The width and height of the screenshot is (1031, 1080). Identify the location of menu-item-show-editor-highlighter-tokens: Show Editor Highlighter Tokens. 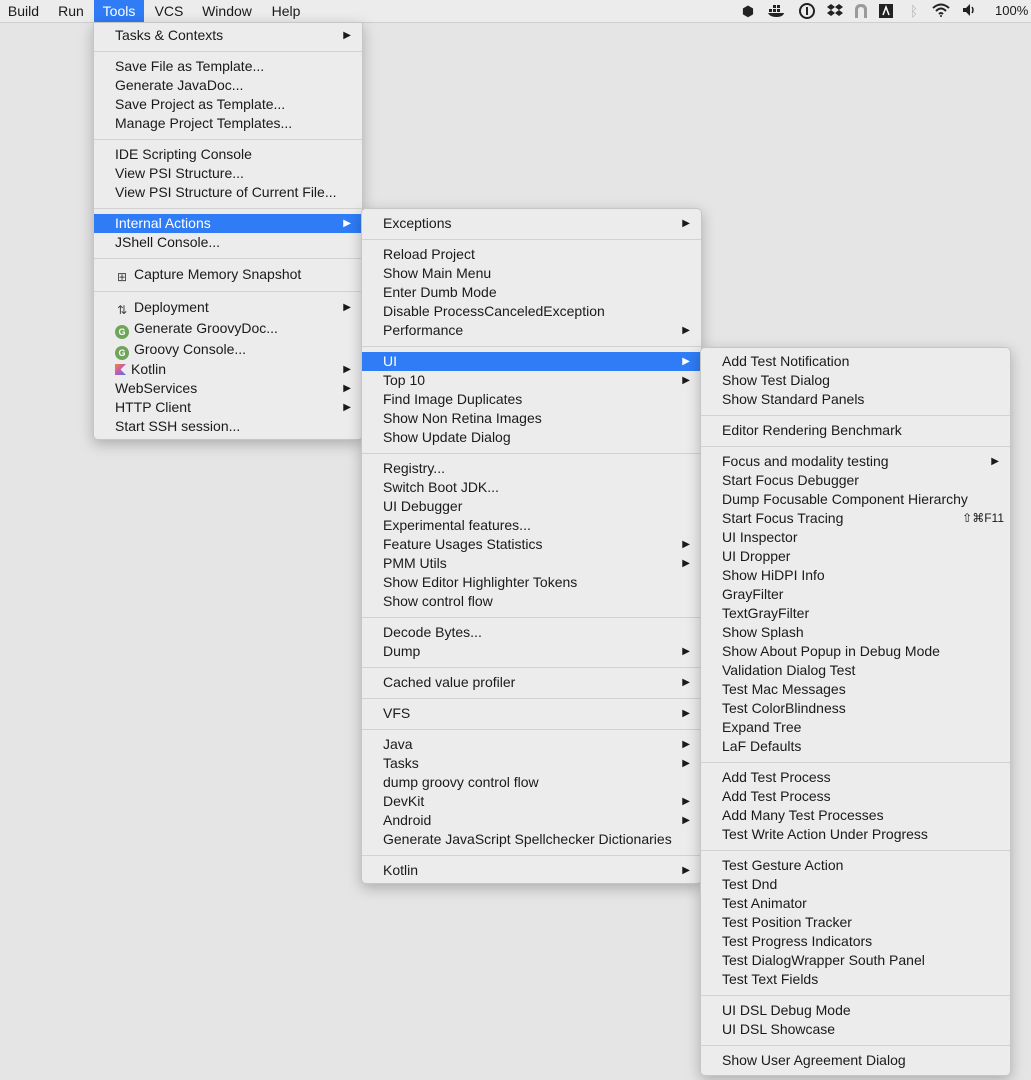
(531, 582).